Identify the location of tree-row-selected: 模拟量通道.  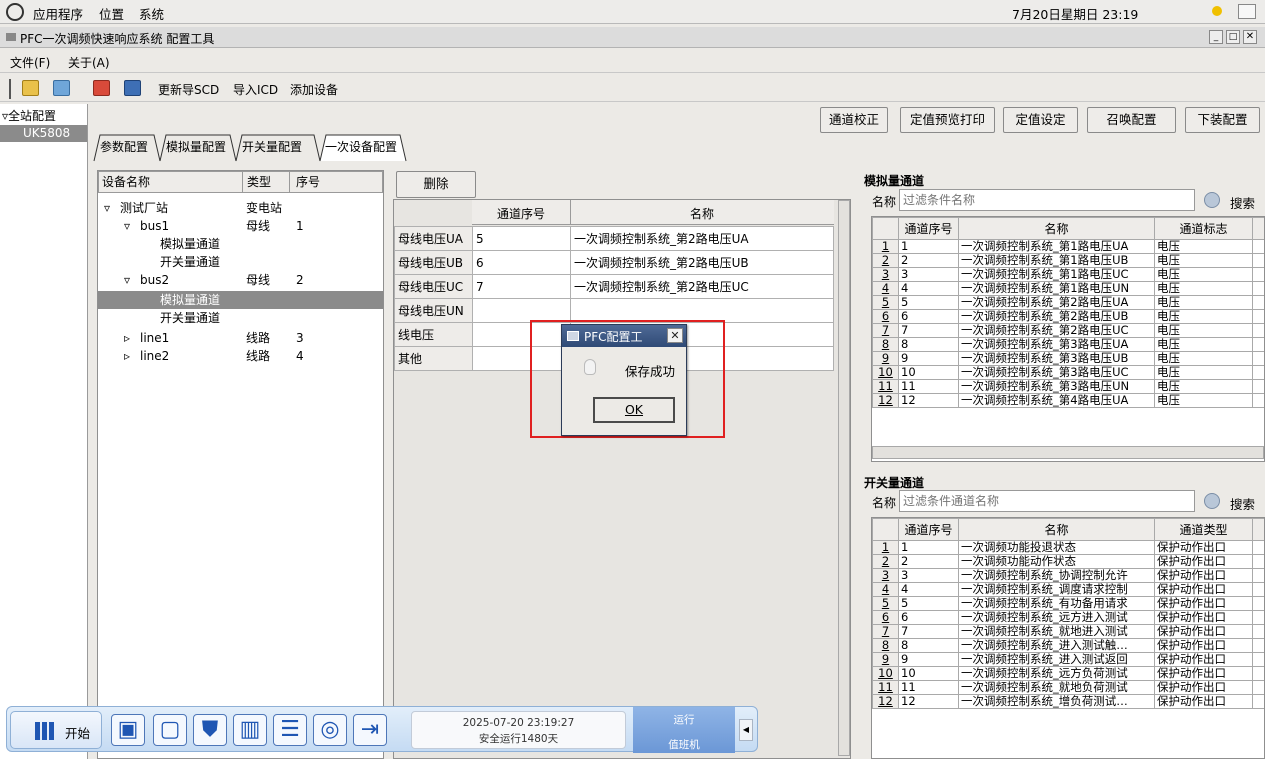
(240, 300).